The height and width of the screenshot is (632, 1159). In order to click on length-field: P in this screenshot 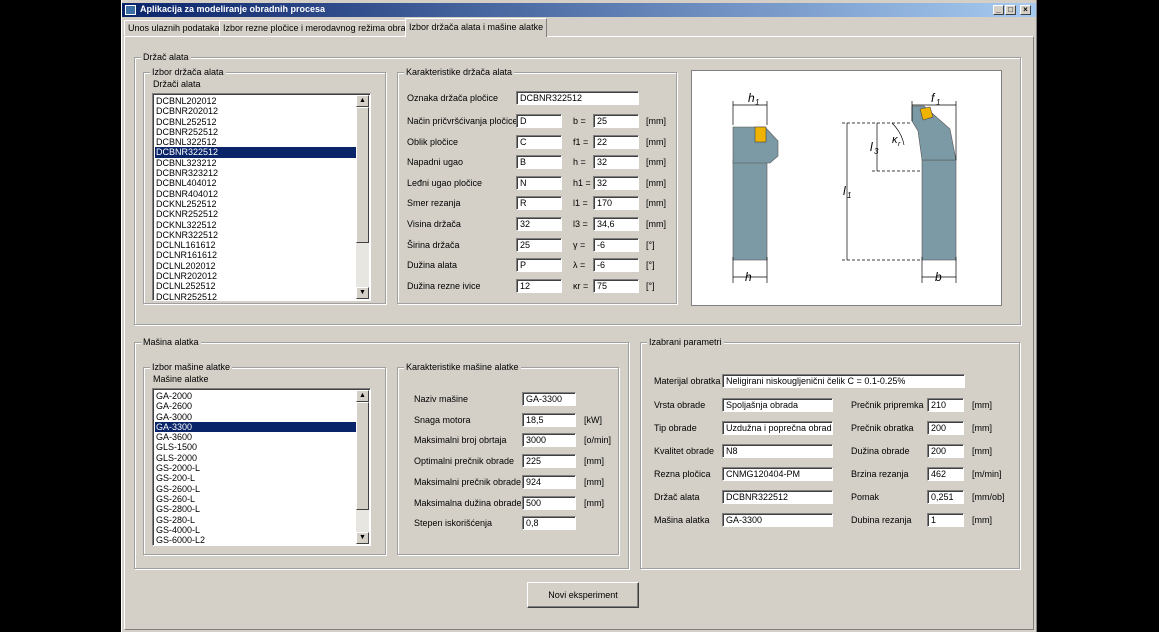, I will do `click(539, 265)`.